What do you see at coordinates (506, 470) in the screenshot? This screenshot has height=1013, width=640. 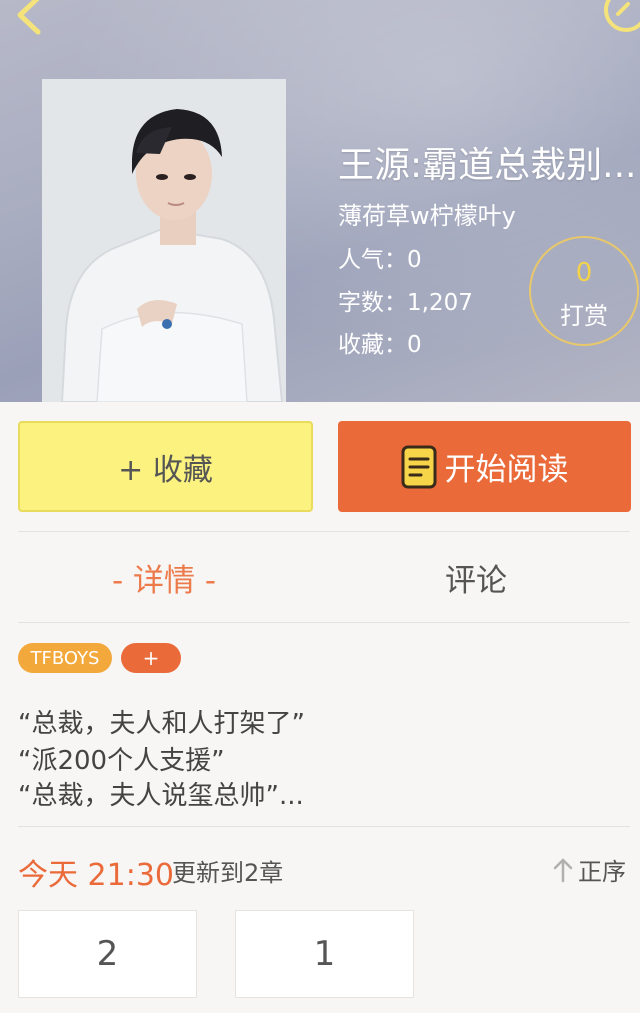 I see `start-reading-label: 开始阅读` at bounding box center [506, 470].